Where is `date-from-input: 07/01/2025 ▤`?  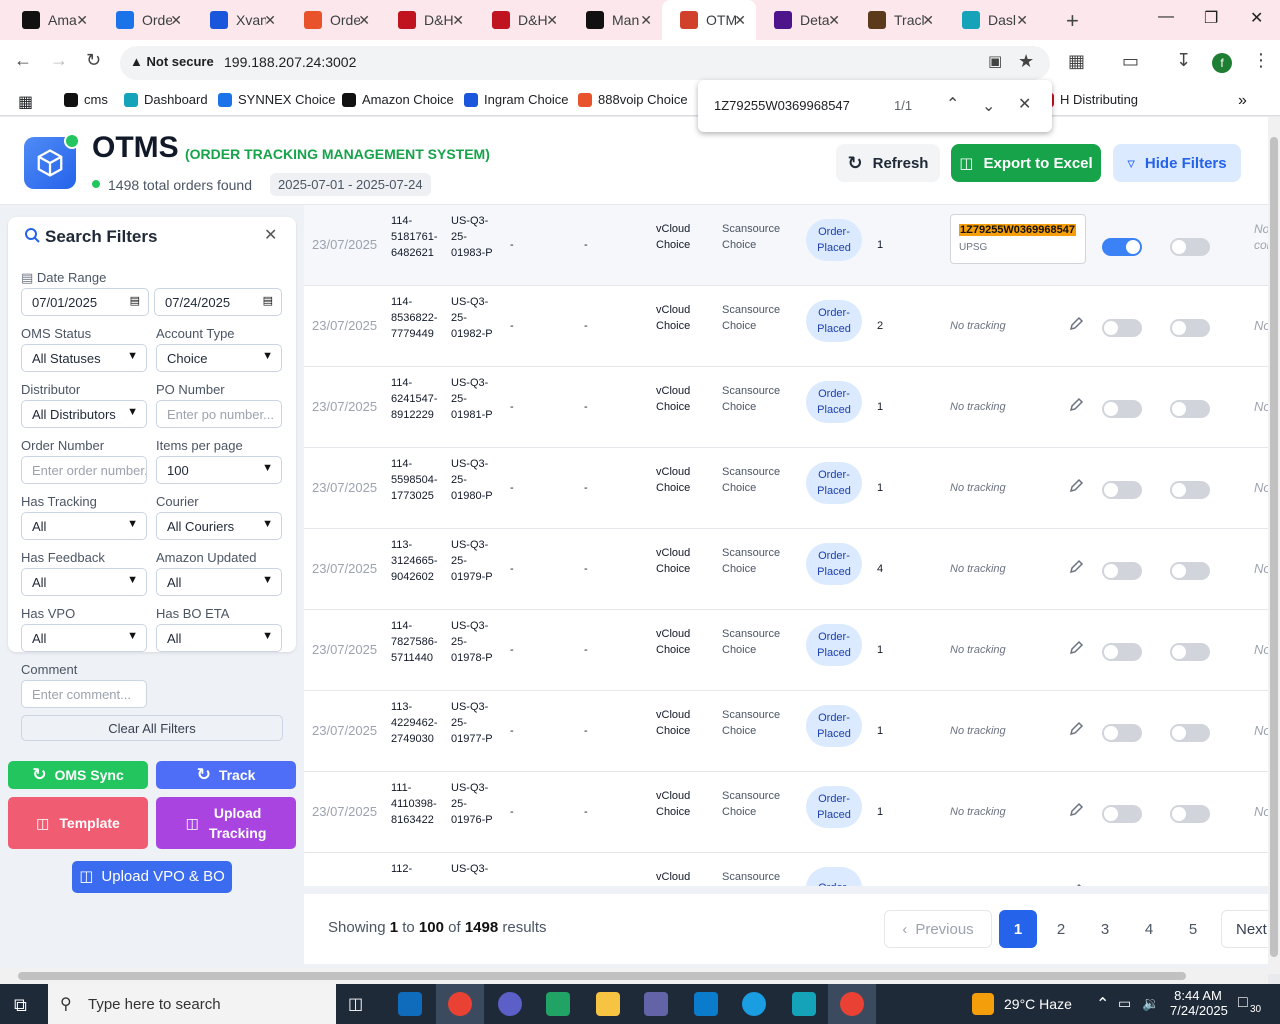 date-from-input: 07/01/2025 ▤ is located at coordinates (85, 302).